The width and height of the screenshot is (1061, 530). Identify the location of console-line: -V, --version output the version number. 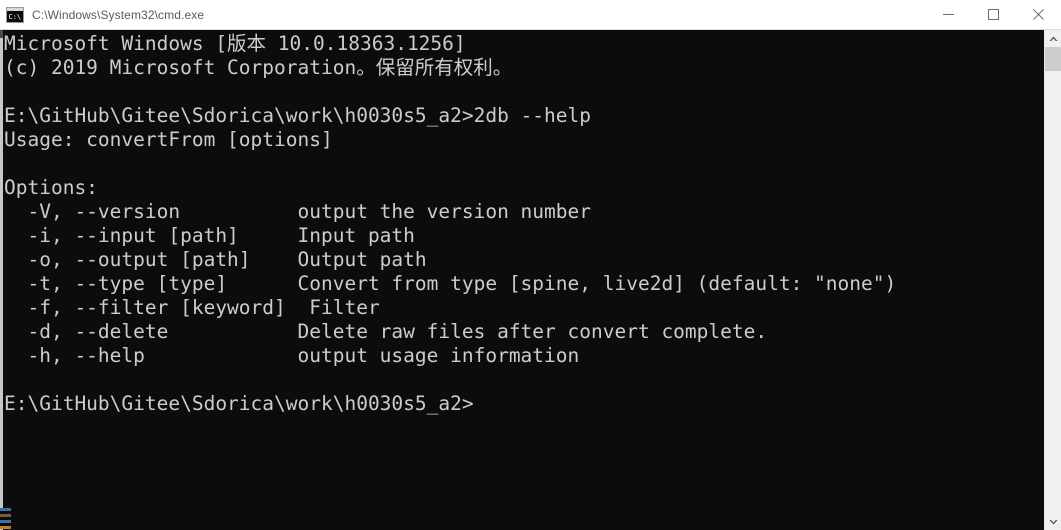
(297, 211).